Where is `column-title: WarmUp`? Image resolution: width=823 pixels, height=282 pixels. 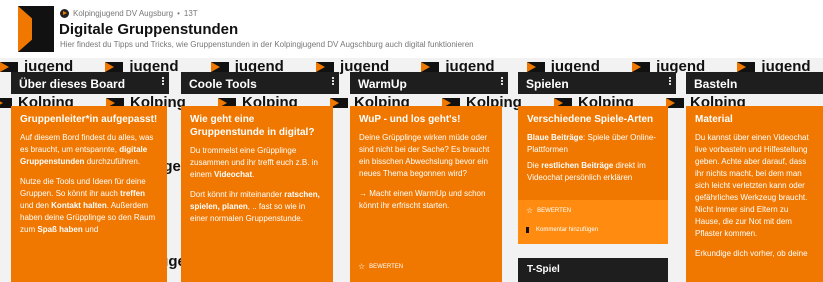 column-title: WarmUp is located at coordinates (382, 84).